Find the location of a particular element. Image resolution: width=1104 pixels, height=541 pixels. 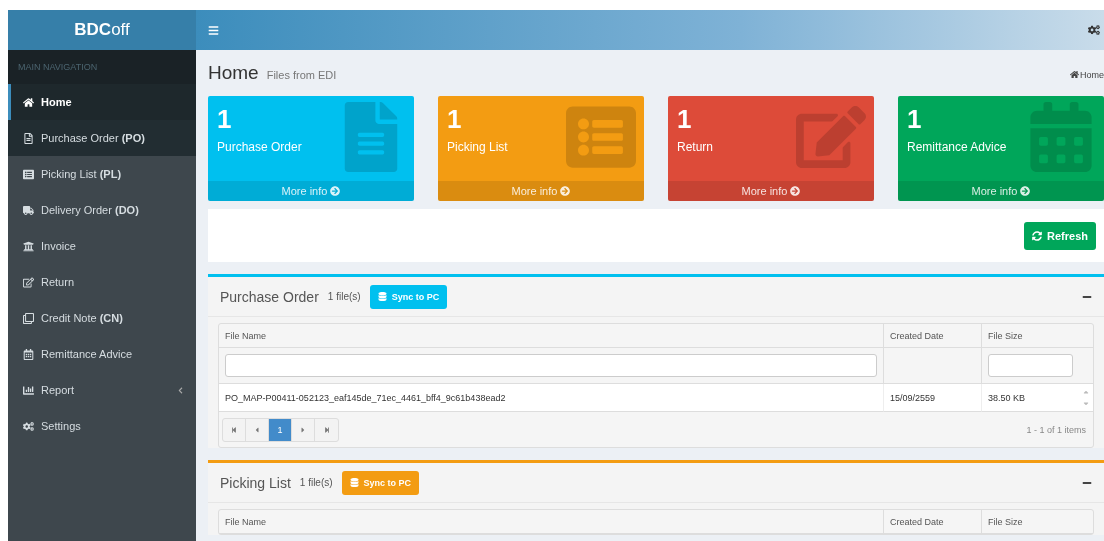

nav-item: Picking List (PL) is located at coordinates (102, 174).